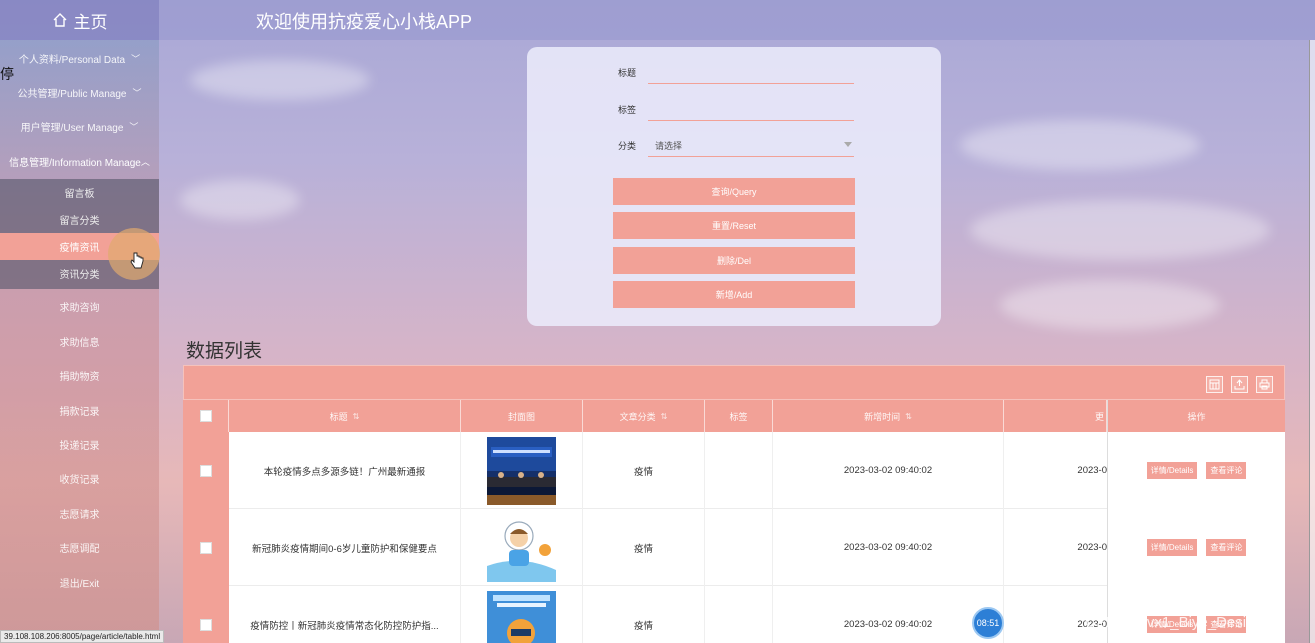  Describe the element at coordinates (627, 73) in the screenshot. I see `title-label: 标题` at that location.